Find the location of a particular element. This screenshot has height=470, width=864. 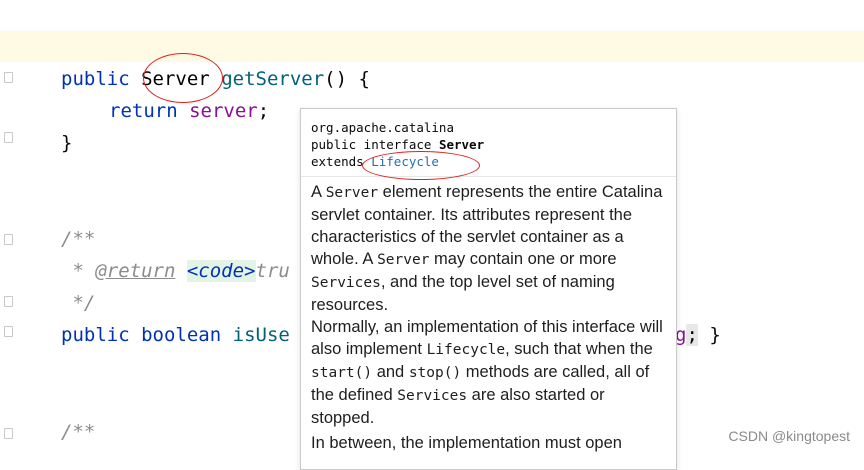

field-server: server is located at coordinates (223, 111).